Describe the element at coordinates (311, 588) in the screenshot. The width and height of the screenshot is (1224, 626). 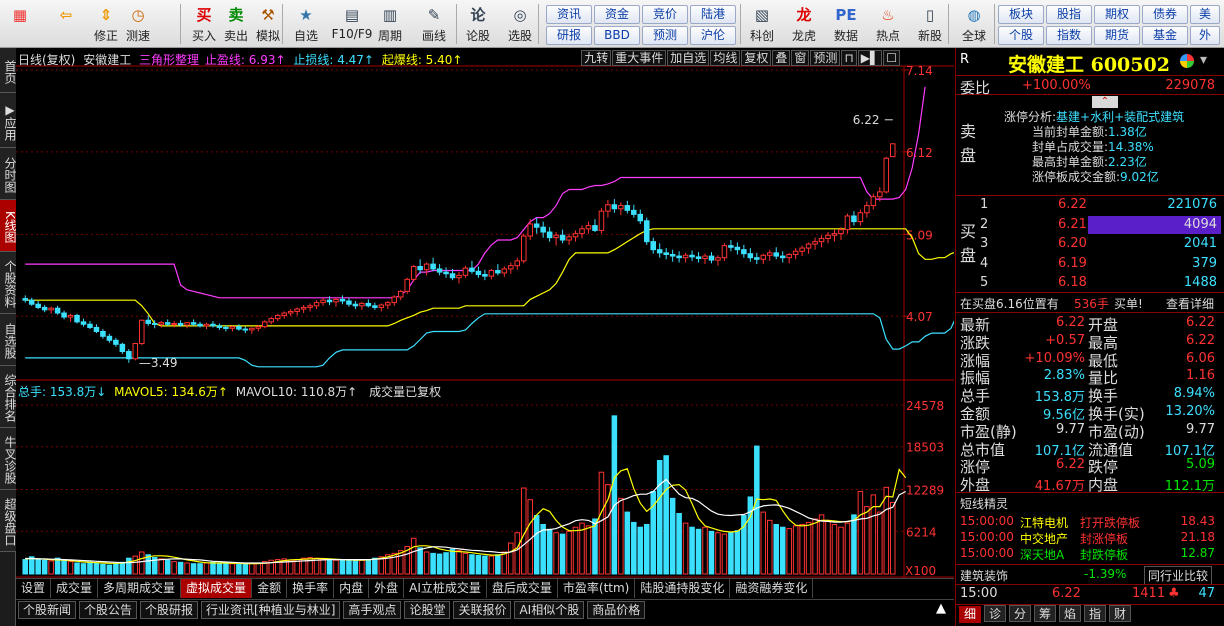
I see `indicator-tab-5: 换手率` at that location.